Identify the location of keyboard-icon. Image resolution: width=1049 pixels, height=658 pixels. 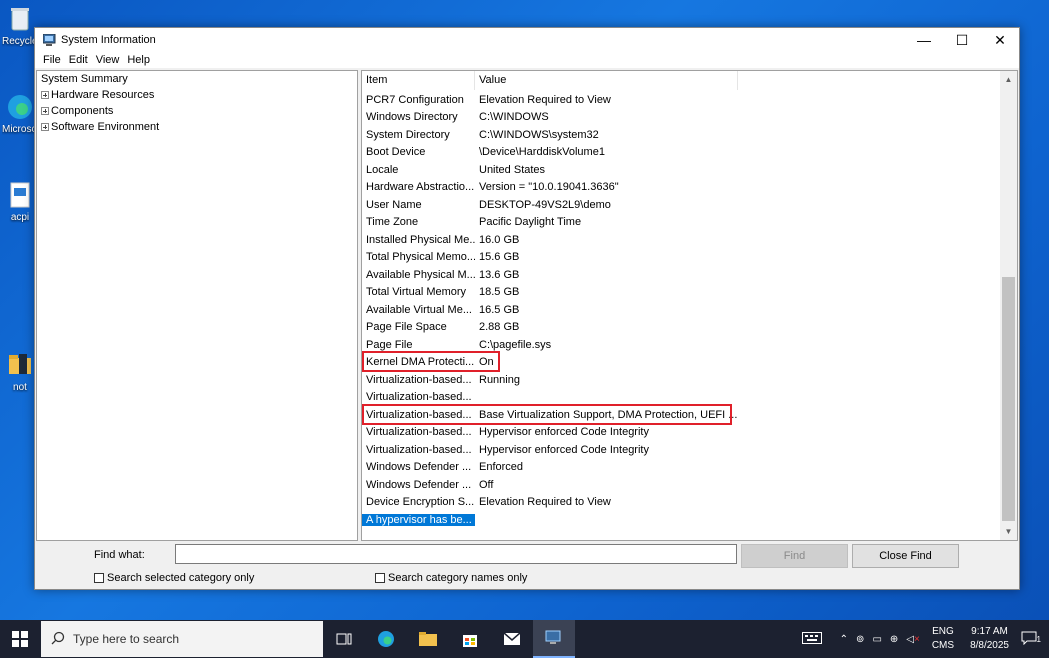
(811, 639).